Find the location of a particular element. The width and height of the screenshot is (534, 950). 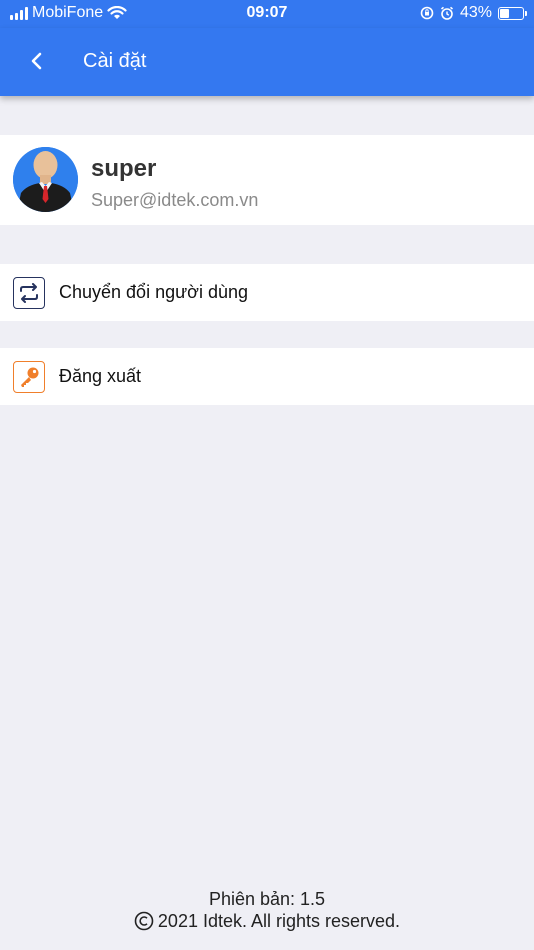

chevron-left-icon is located at coordinates (36, 61).